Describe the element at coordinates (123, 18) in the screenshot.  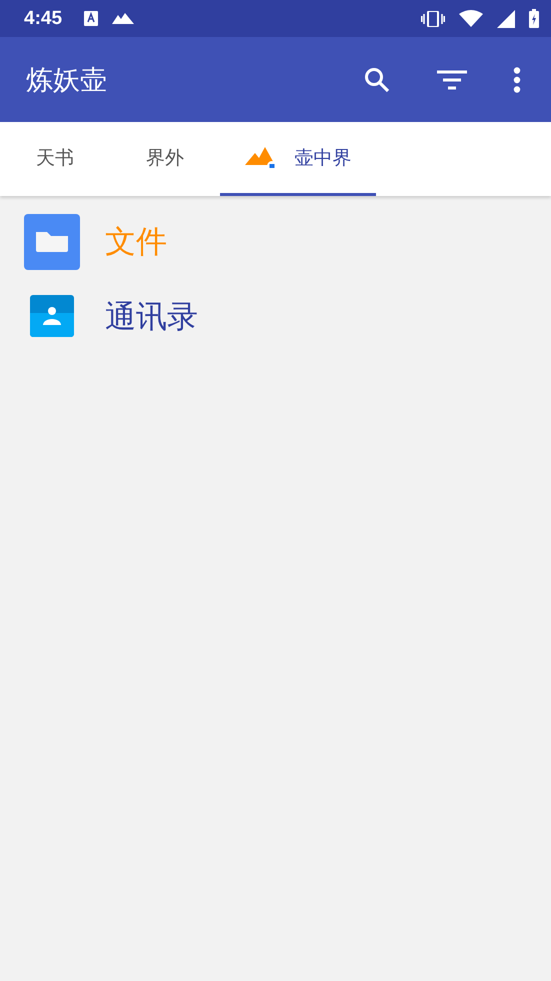
I see `mountain-icon` at that location.